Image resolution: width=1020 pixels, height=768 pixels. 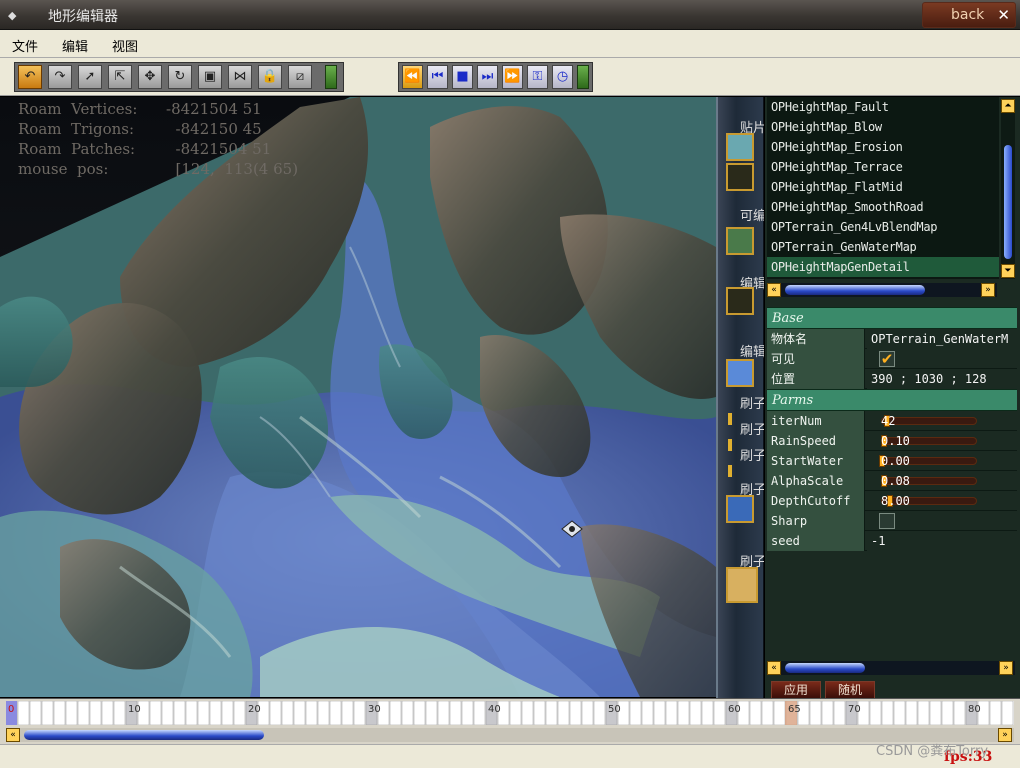 What do you see at coordinates (740, 301) in the screenshot?
I see `edit-object-icon` at bounding box center [740, 301].